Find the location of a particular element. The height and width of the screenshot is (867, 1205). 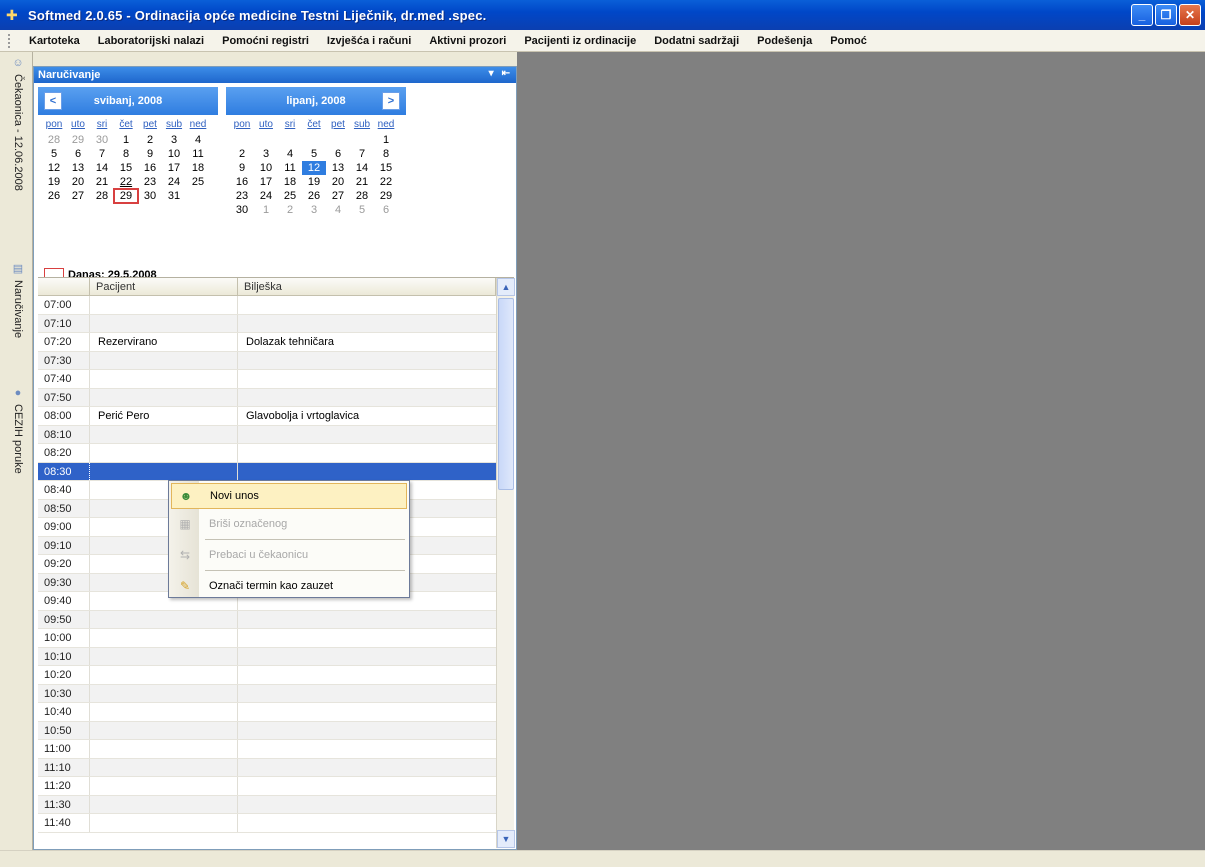

scroll-down-button: ▼ is located at coordinates (506, 839).